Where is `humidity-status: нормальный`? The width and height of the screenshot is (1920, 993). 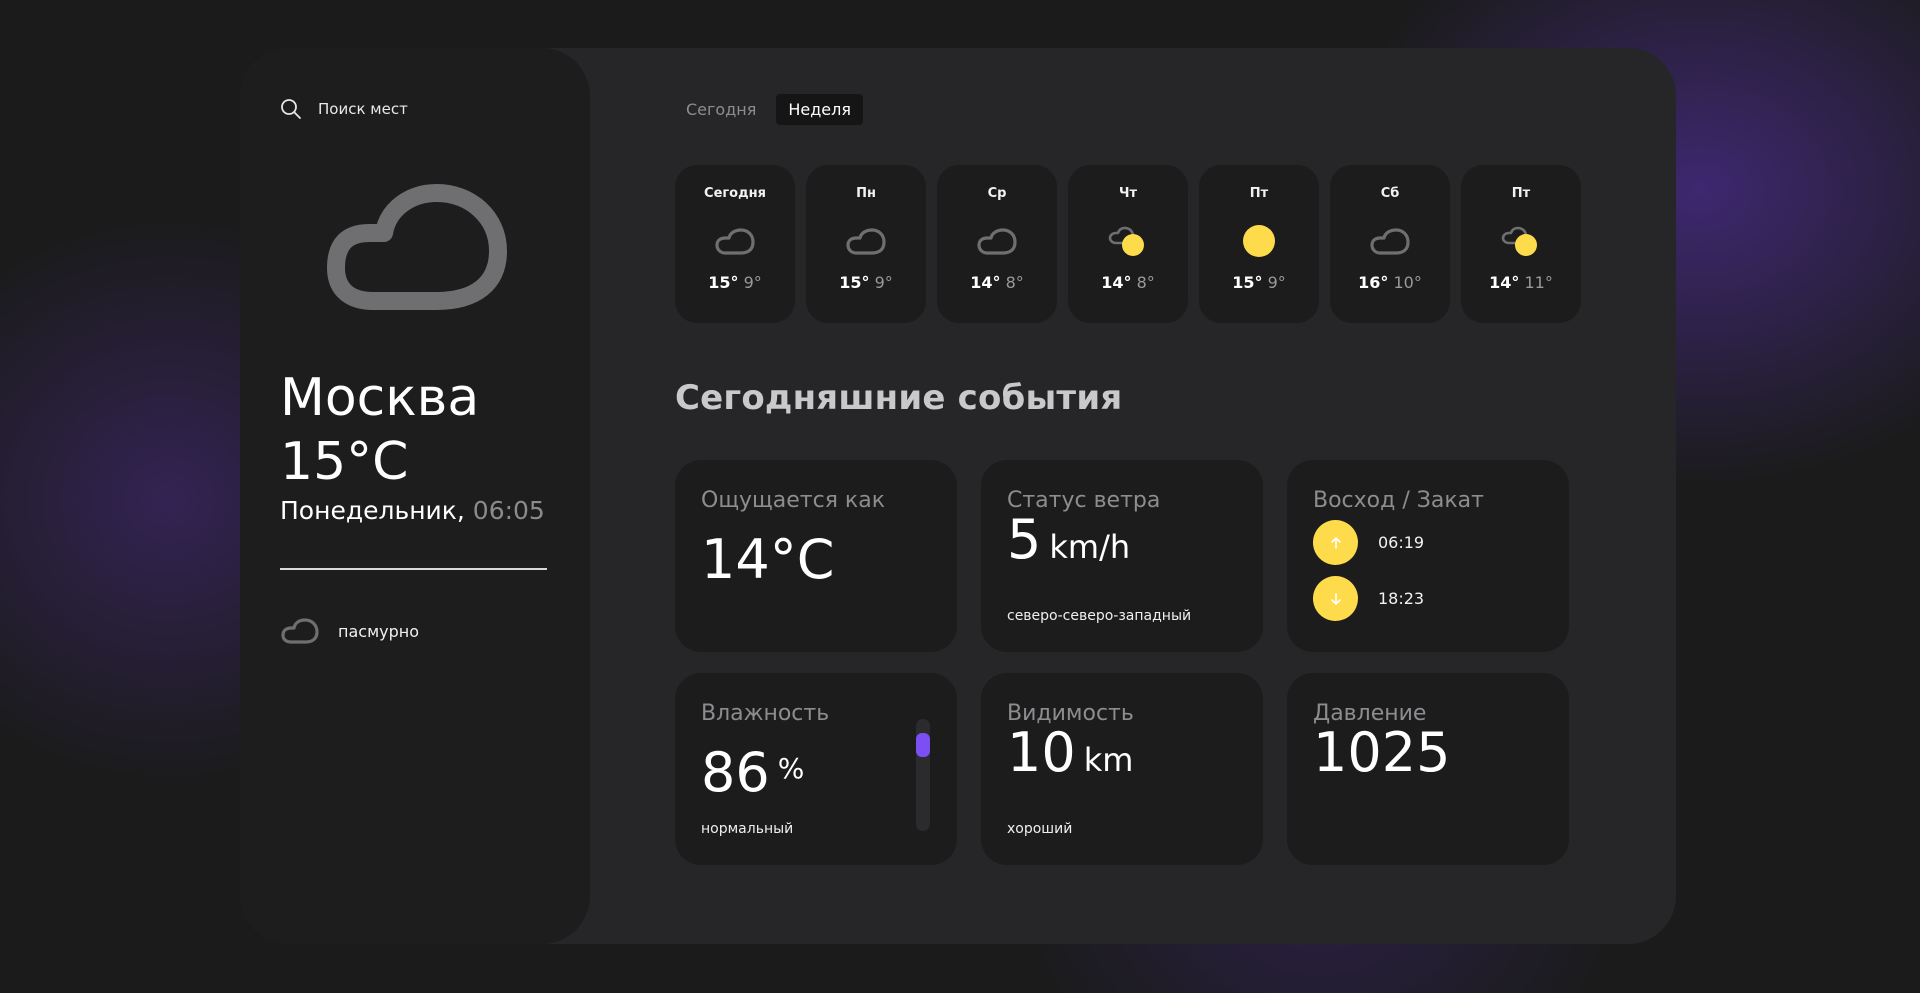 humidity-status: нормальный is located at coordinates (747, 829).